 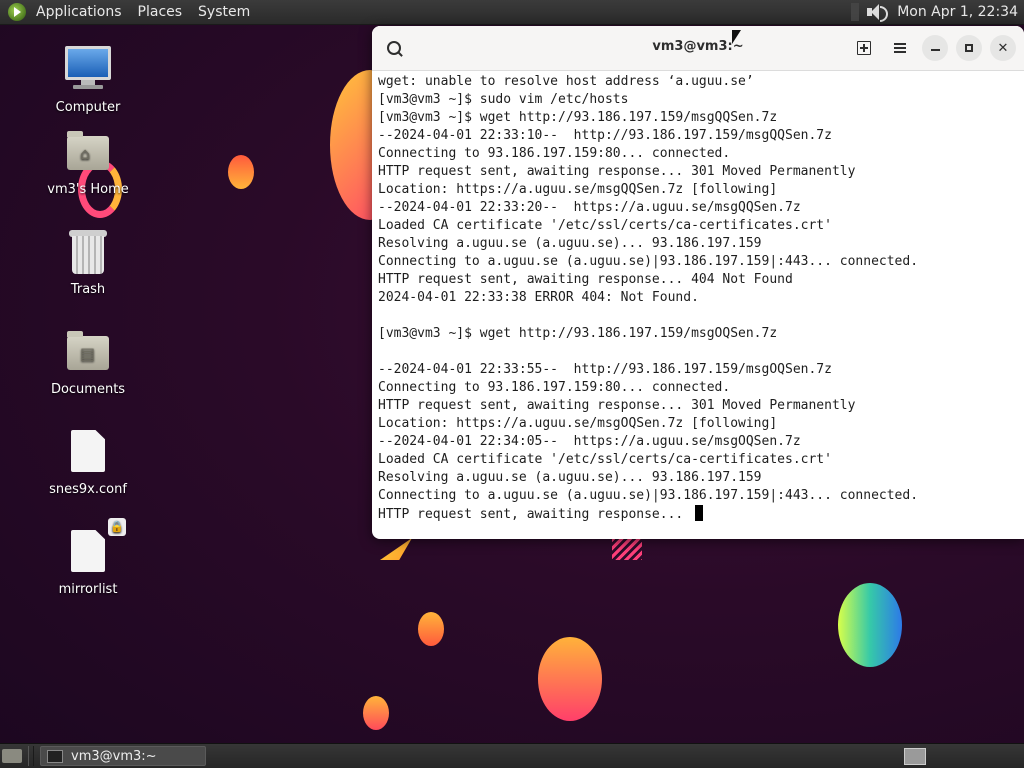 I want to click on maximize-icon, so click(x=969, y=48).